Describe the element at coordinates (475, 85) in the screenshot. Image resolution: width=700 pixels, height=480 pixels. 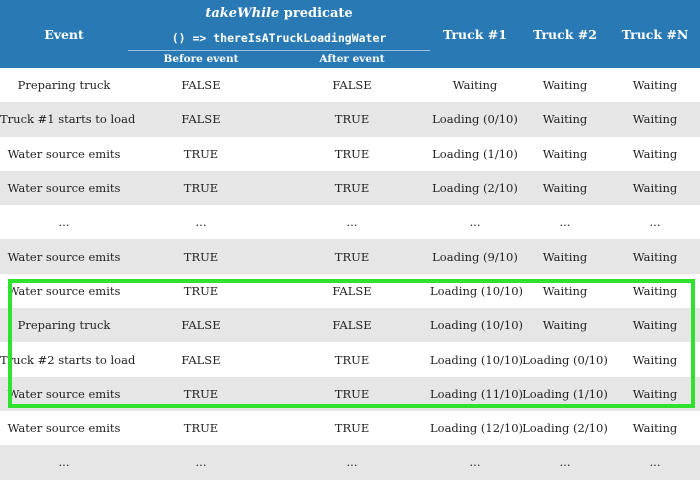
I see `cell-truck1: Waiting` at that location.